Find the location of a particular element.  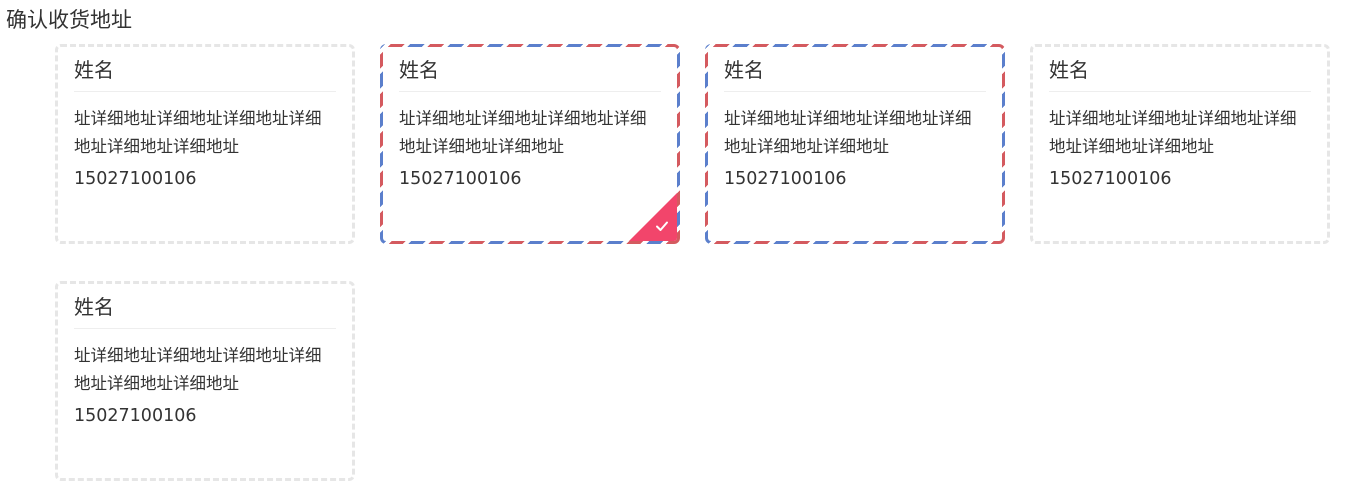

check-icon is located at coordinates (662, 226).